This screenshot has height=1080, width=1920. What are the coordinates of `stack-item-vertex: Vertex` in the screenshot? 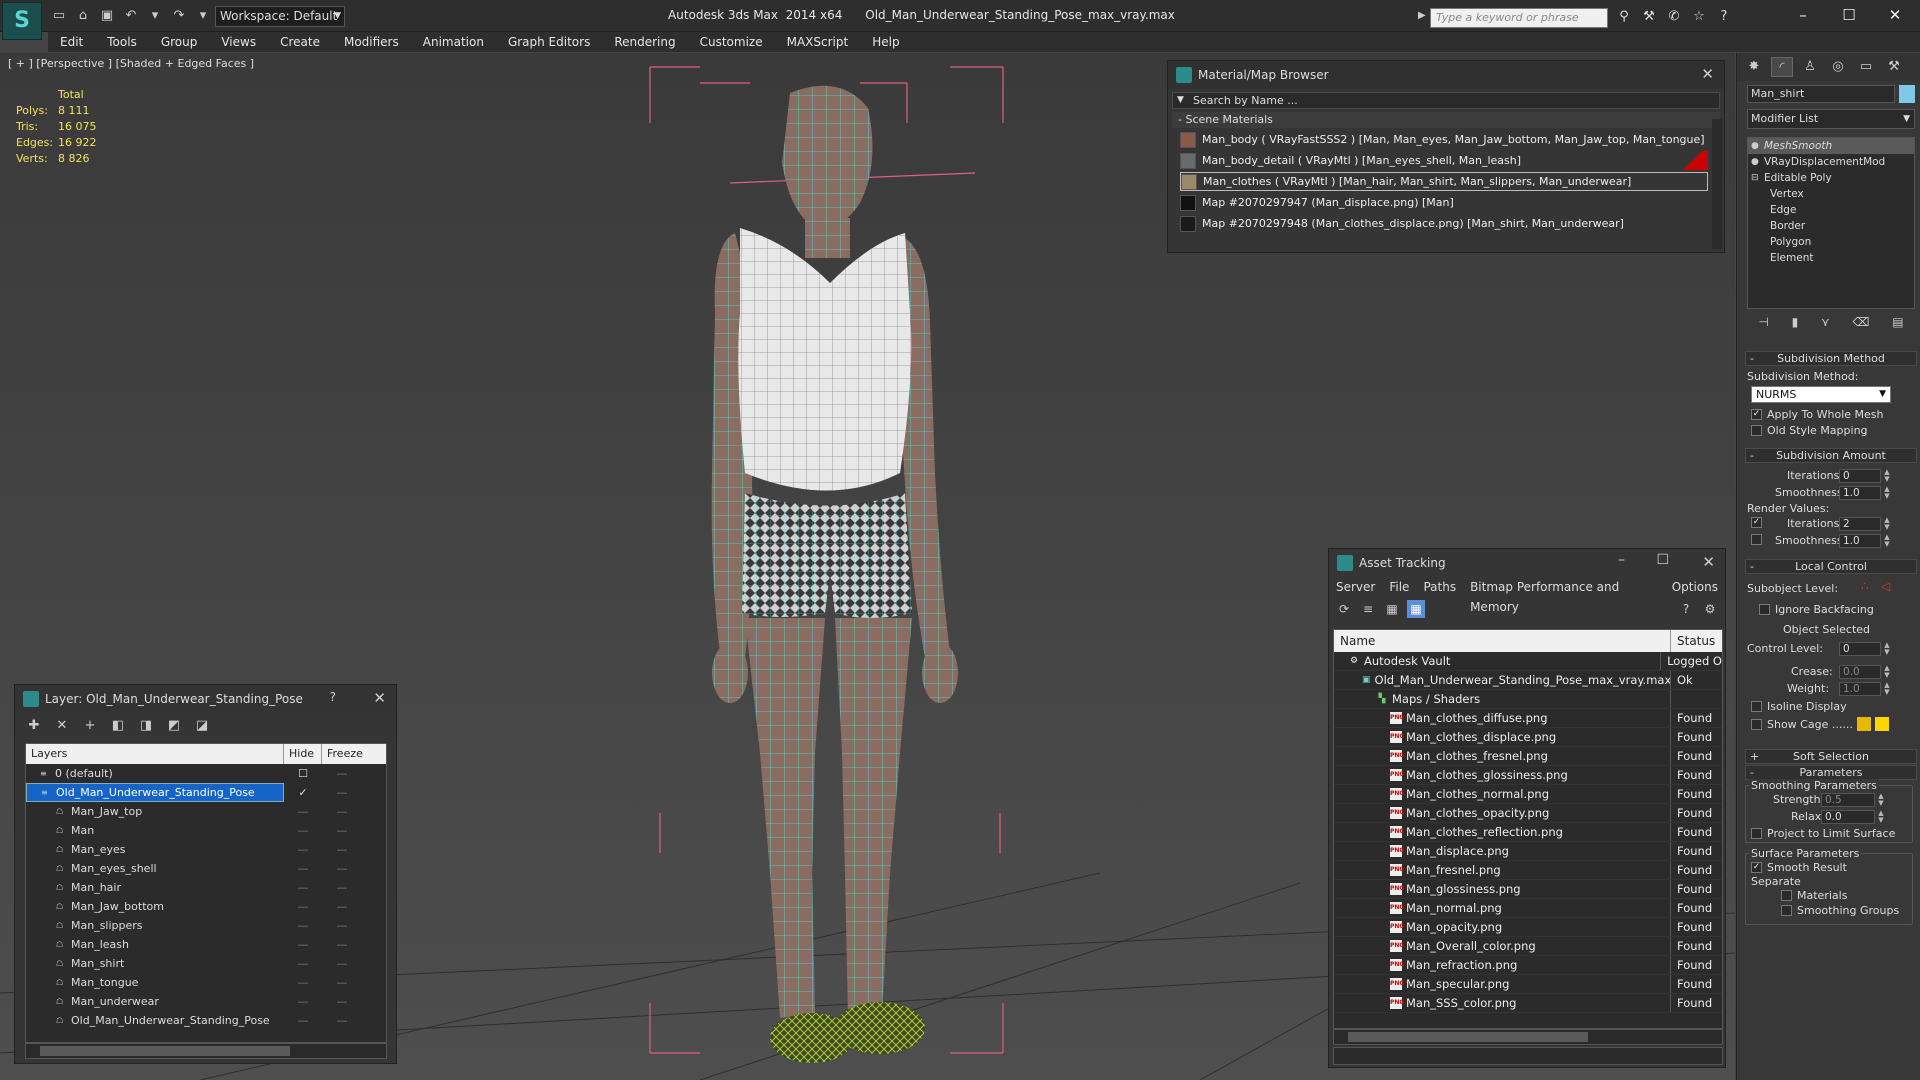 It's located at (1831, 194).